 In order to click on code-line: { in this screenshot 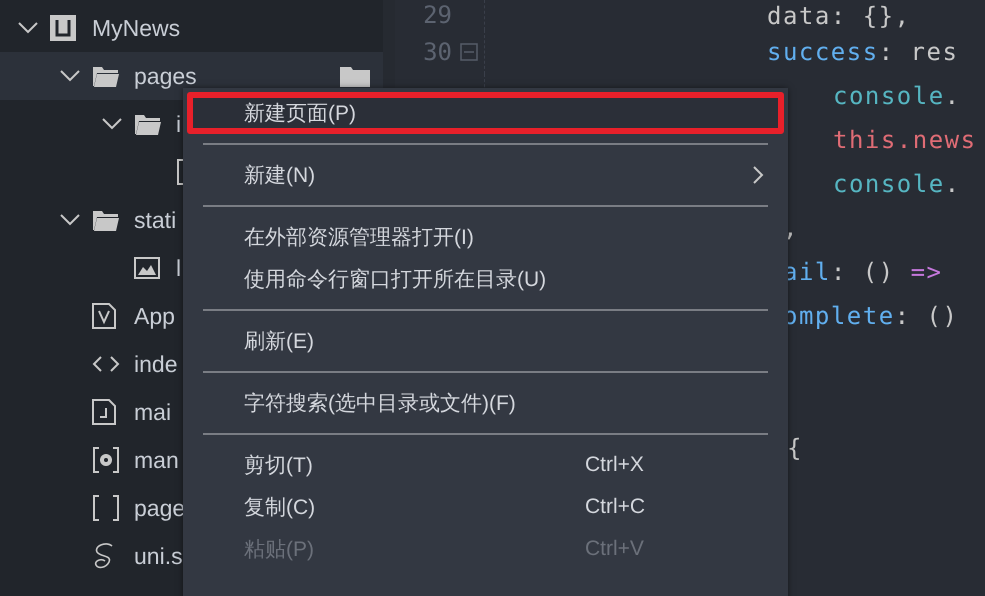, I will do `click(795, 448)`.